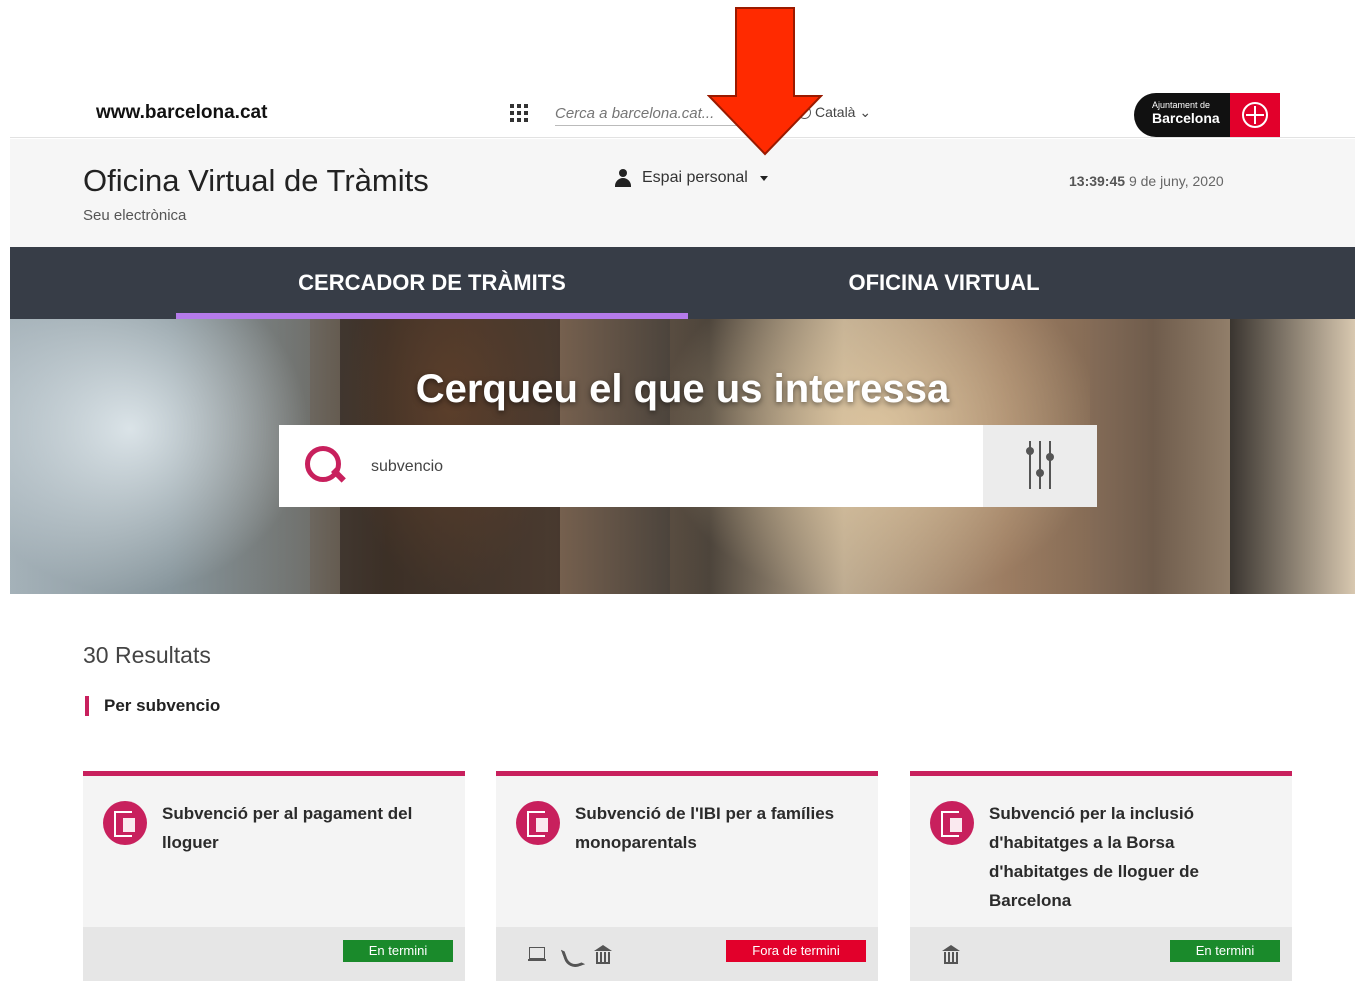 This screenshot has height=1008, width=1355. What do you see at coordinates (432, 283) in the screenshot?
I see `tab-cercador-tramits: CERCADOR DE TRÀMITS` at bounding box center [432, 283].